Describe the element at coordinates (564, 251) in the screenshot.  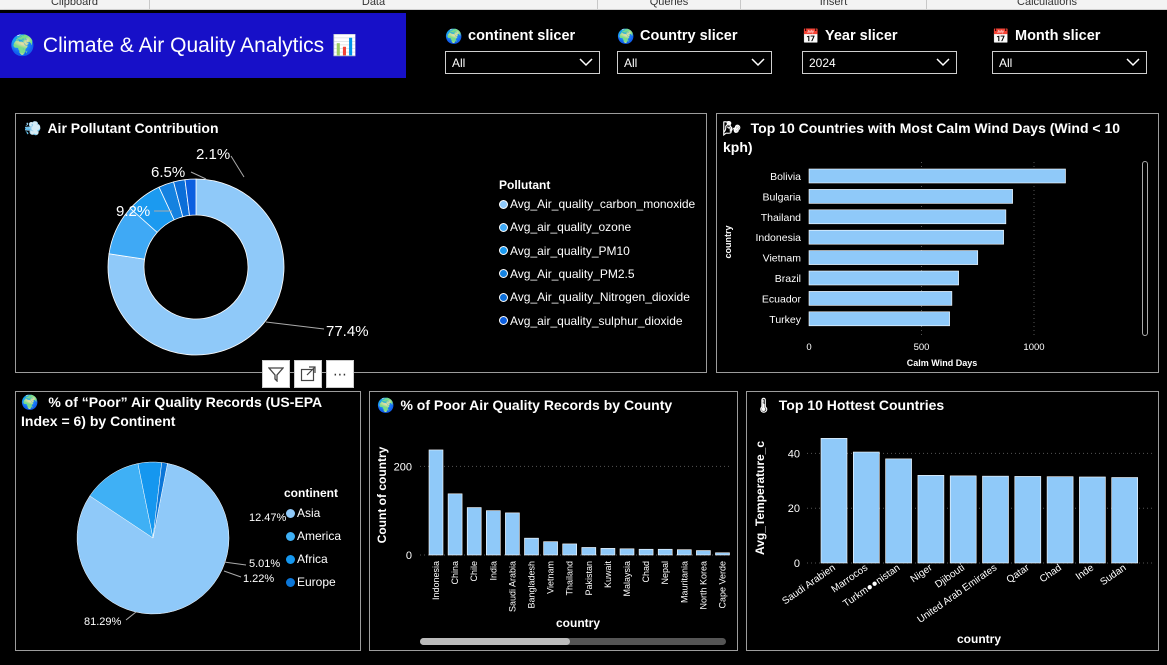
I see `pollutant-legend-item: Avg_air_quality_PM10` at that location.